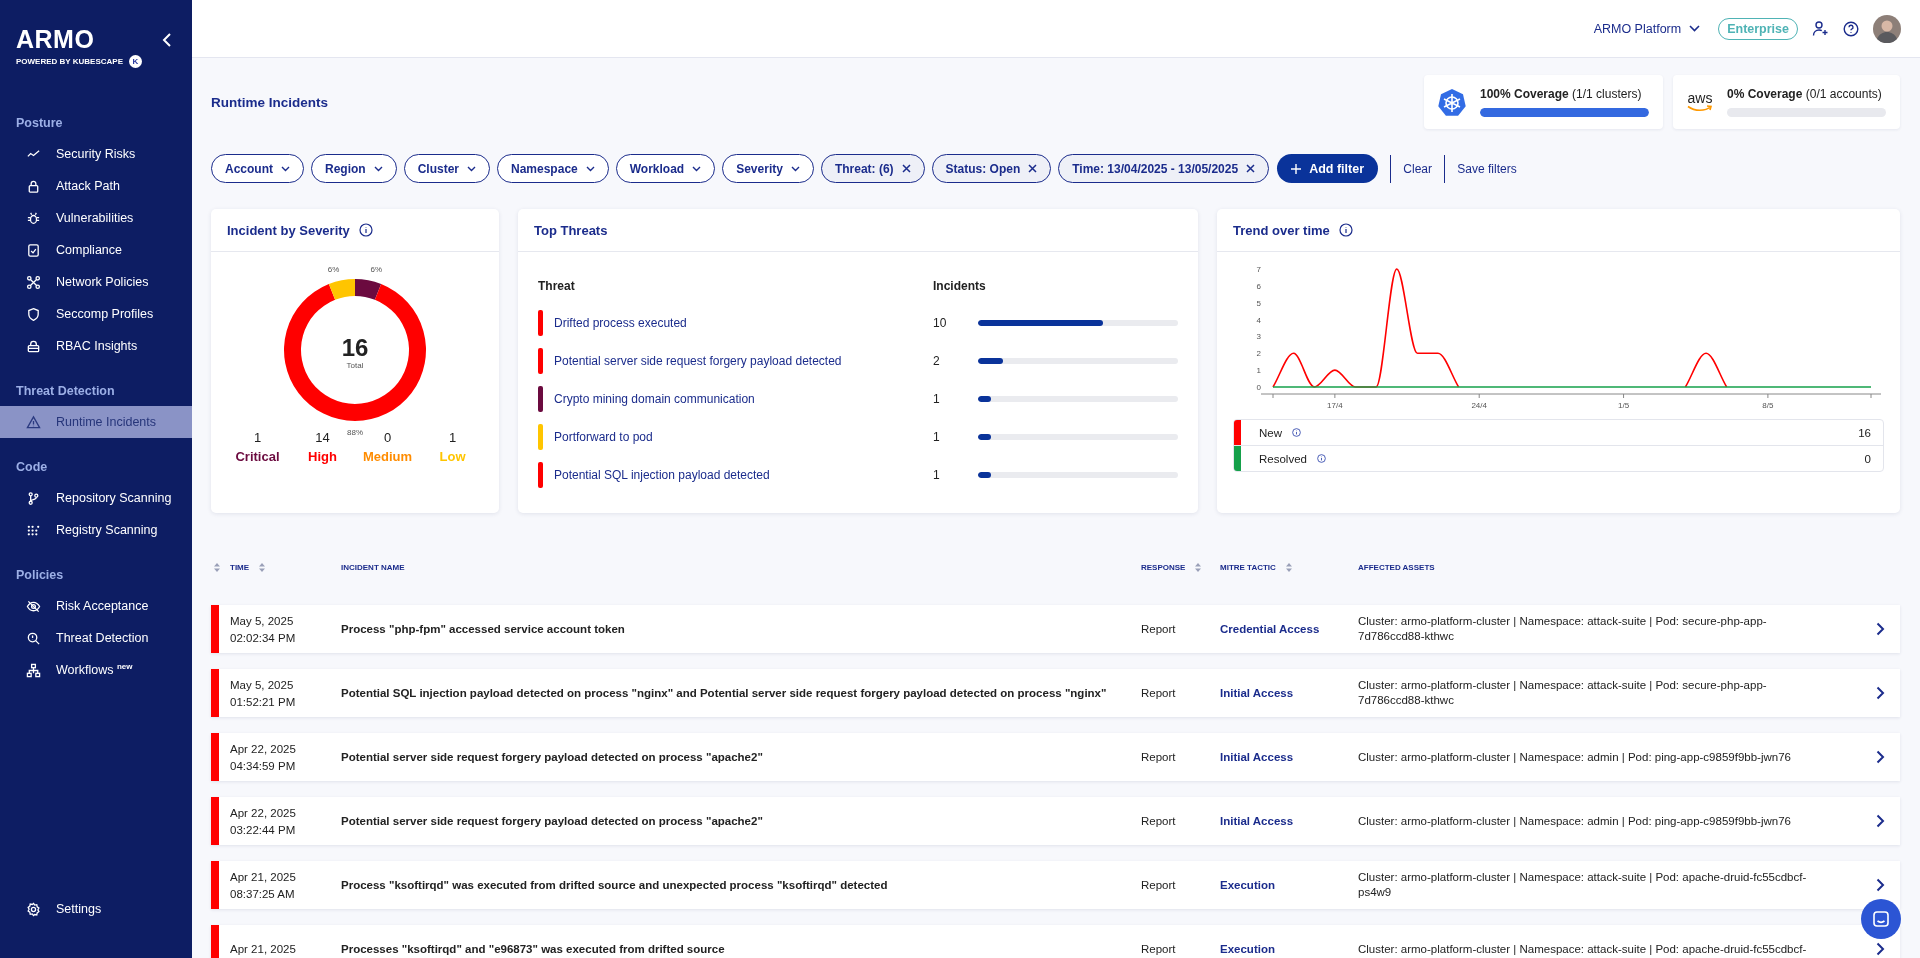  Describe the element at coordinates (960, 286) in the screenshot. I see `column-header: Incidents` at that location.